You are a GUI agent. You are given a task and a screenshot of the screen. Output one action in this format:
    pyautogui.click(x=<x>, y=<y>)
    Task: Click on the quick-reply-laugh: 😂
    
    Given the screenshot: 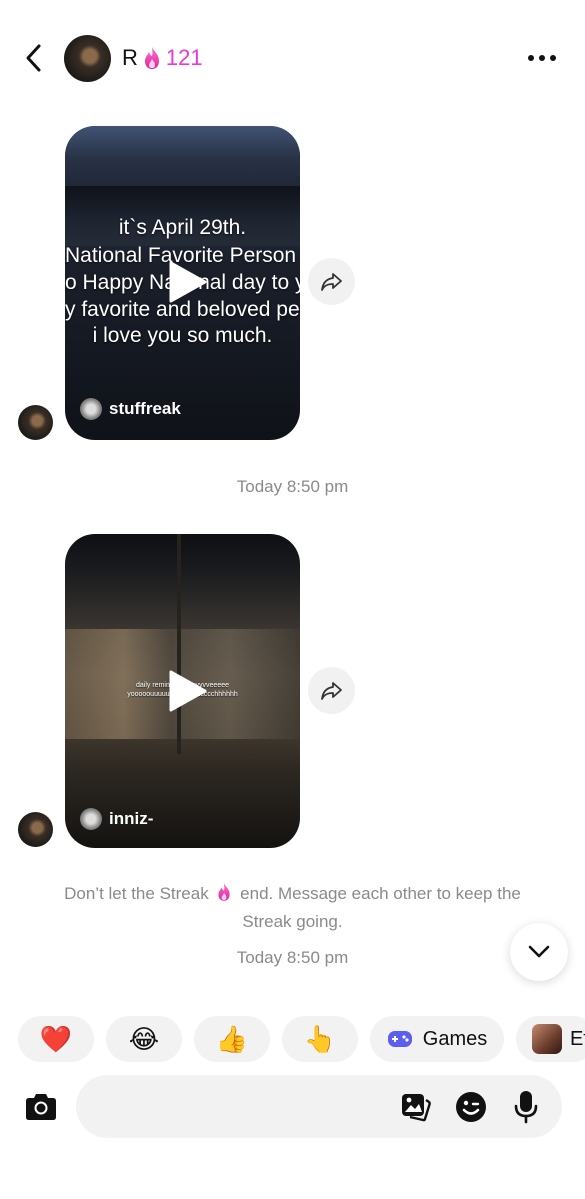 What is the action you would take?
    pyautogui.click(x=144, y=1039)
    